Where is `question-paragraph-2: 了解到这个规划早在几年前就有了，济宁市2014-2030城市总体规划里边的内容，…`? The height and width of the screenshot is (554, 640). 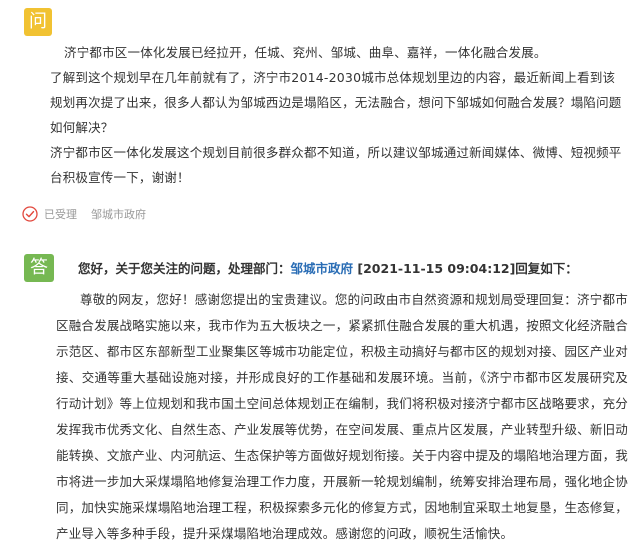
question-paragraph-2: 了解到这个规划早在几年前就有了，济宁市2014-2030城市总体规划里边的内容，… is located at coordinates (336, 102).